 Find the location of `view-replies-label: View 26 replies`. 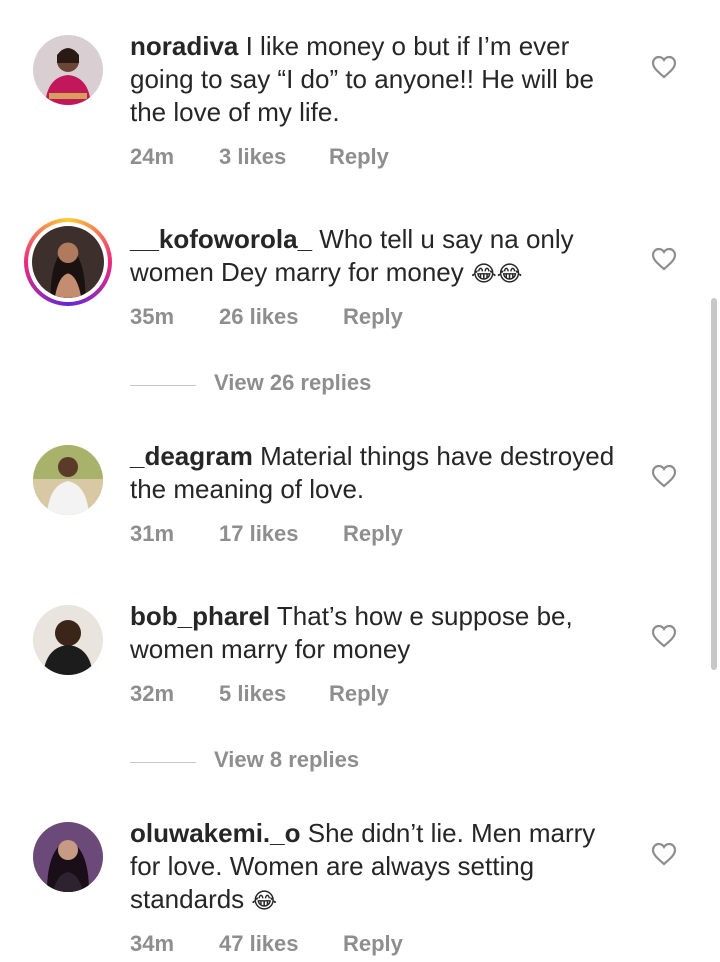

view-replies-label: View 26 replies is located at coordinates (292, 383).